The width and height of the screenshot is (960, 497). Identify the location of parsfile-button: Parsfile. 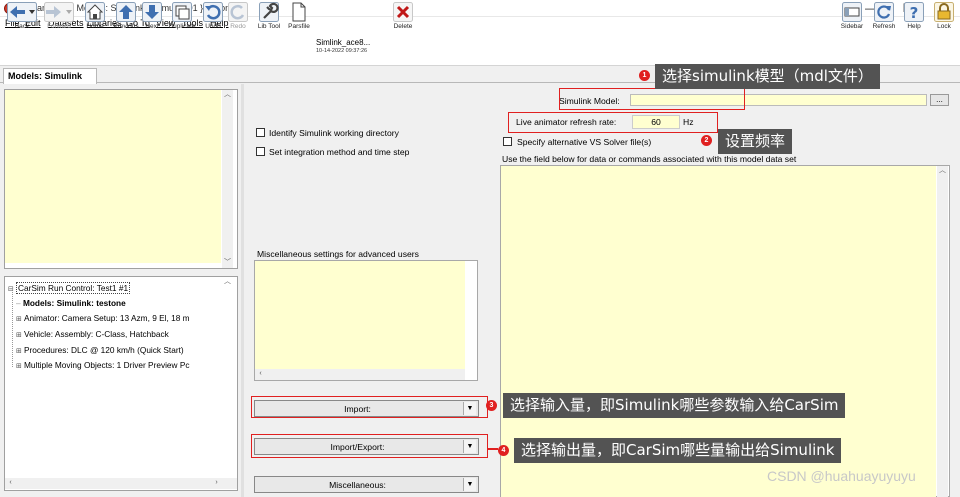
(299, 18).